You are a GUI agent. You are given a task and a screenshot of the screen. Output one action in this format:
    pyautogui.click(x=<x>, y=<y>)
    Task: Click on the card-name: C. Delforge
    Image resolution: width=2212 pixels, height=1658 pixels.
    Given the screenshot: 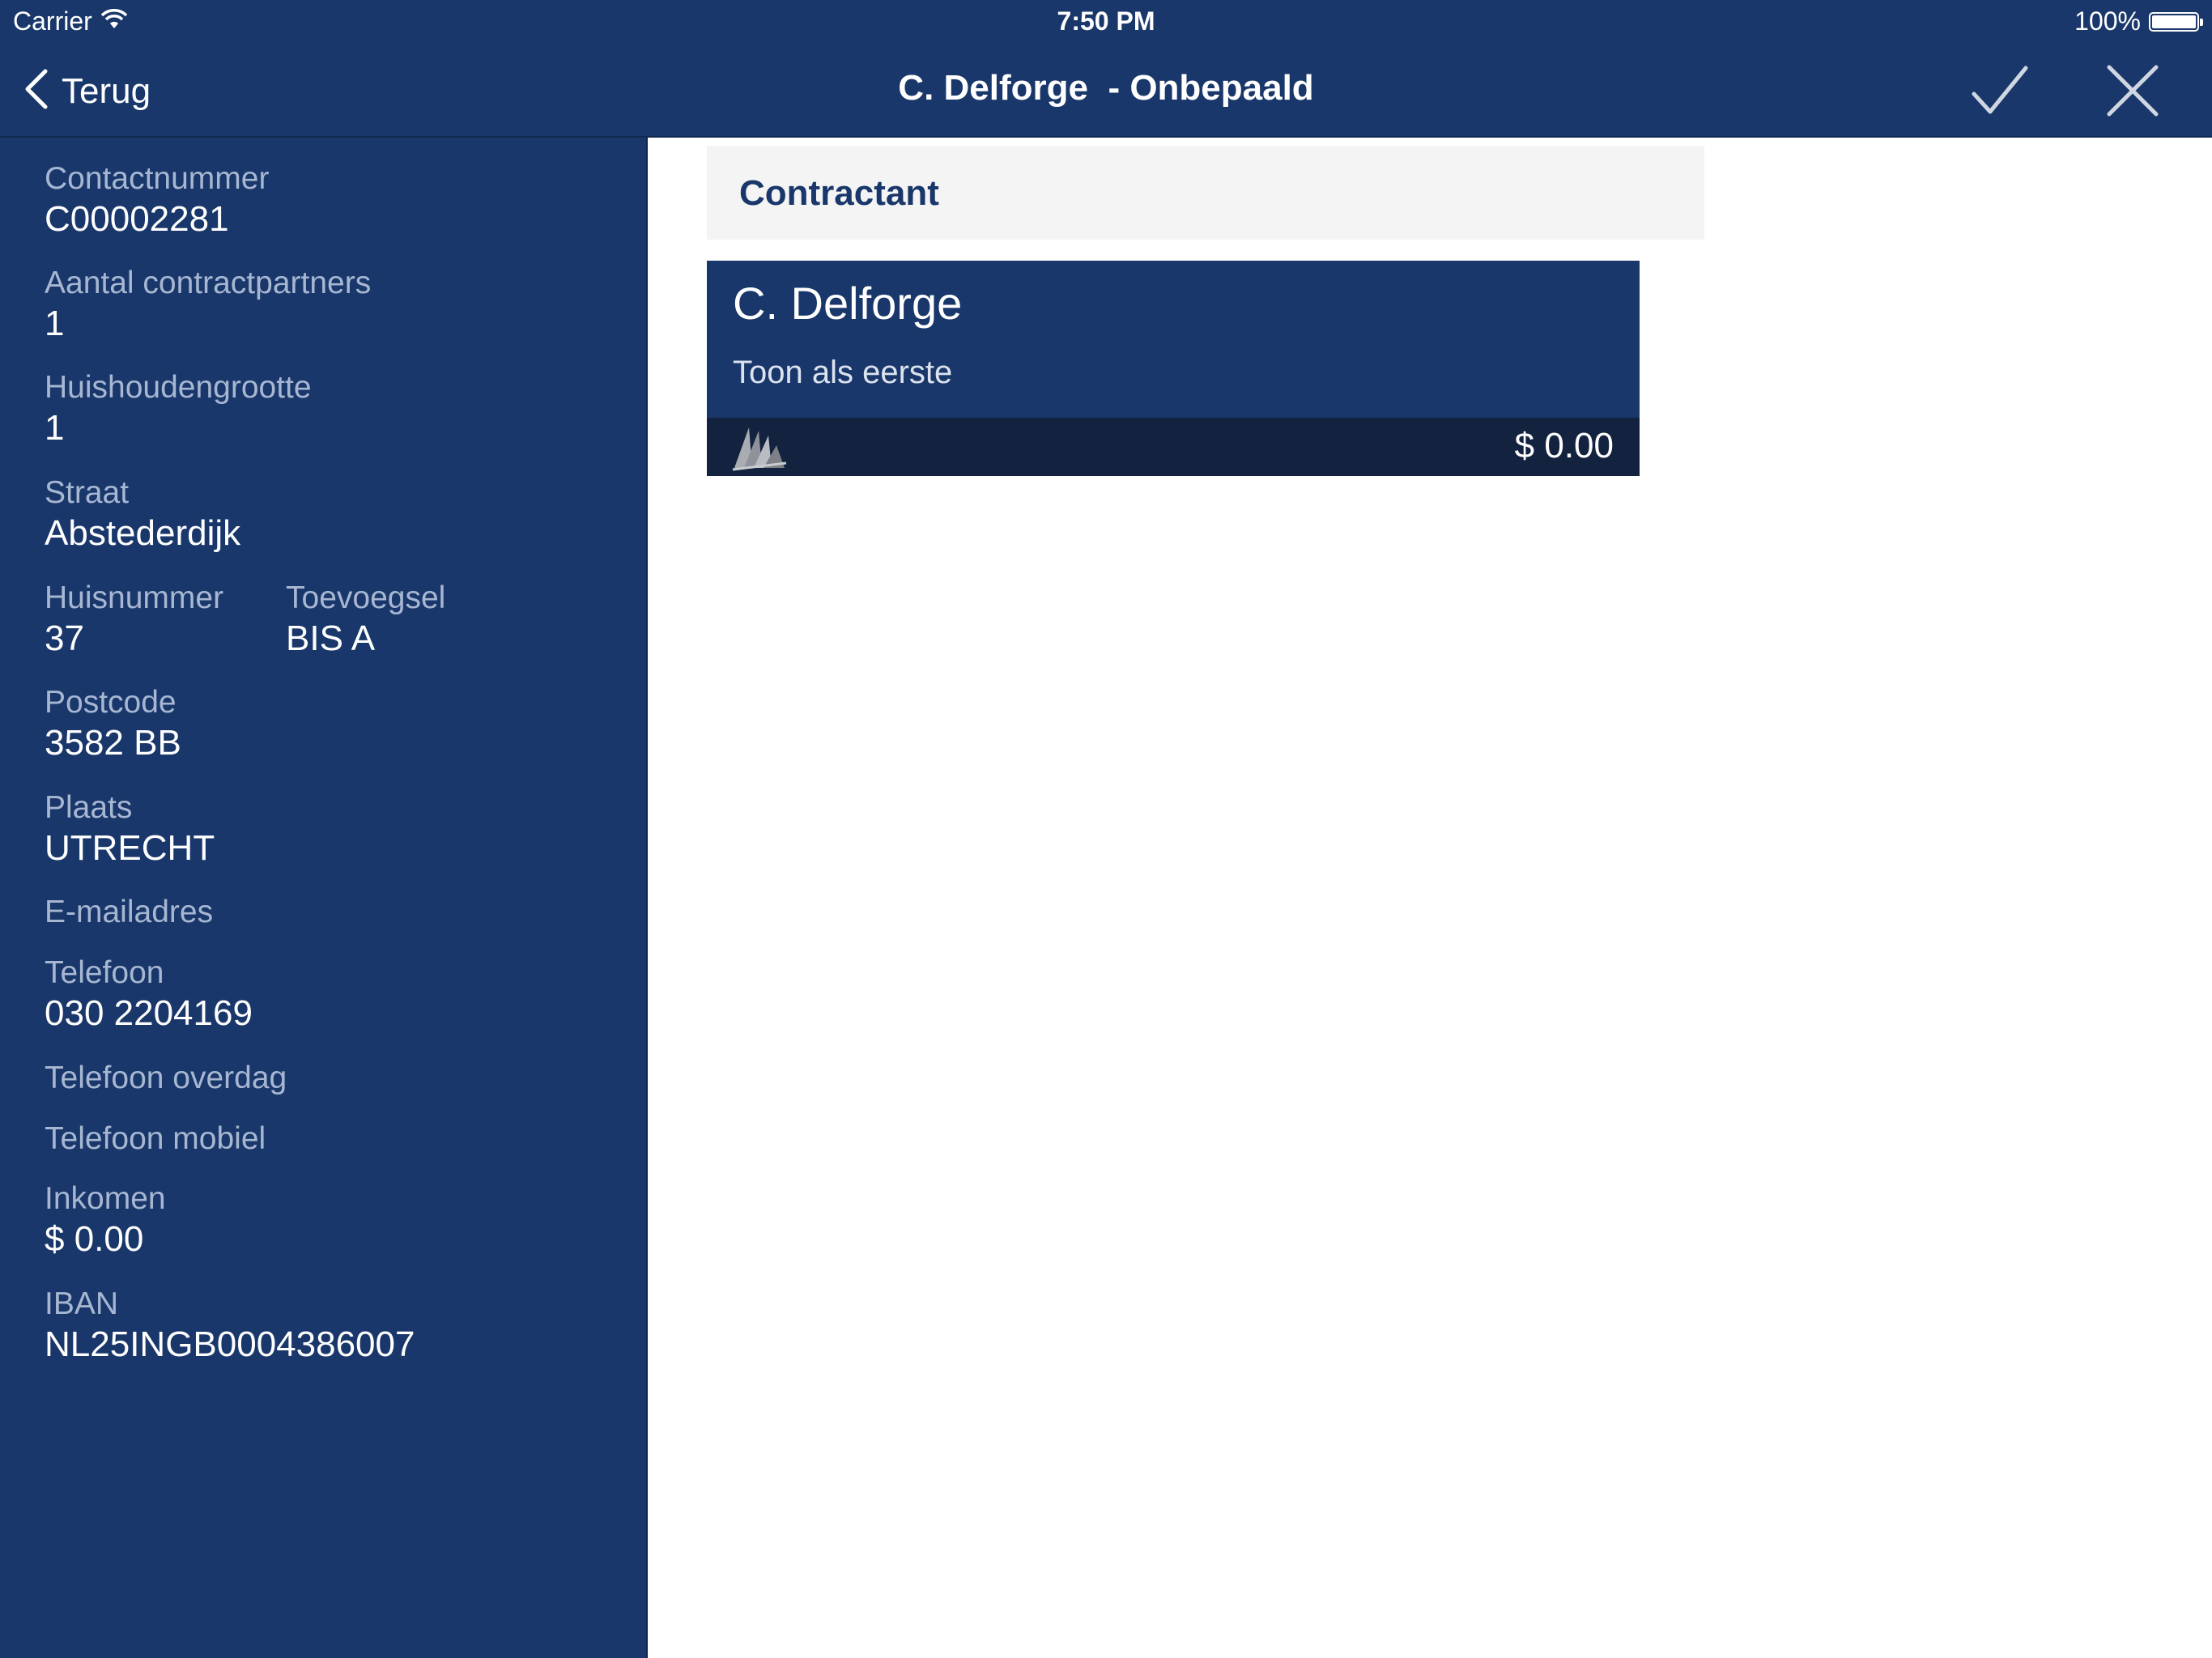 What is the action you would take?
    pyautogui.click(x=848, y=303)
    